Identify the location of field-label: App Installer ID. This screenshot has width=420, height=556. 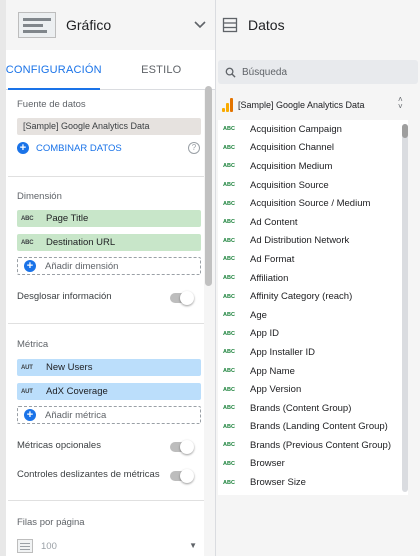
(282, 352).